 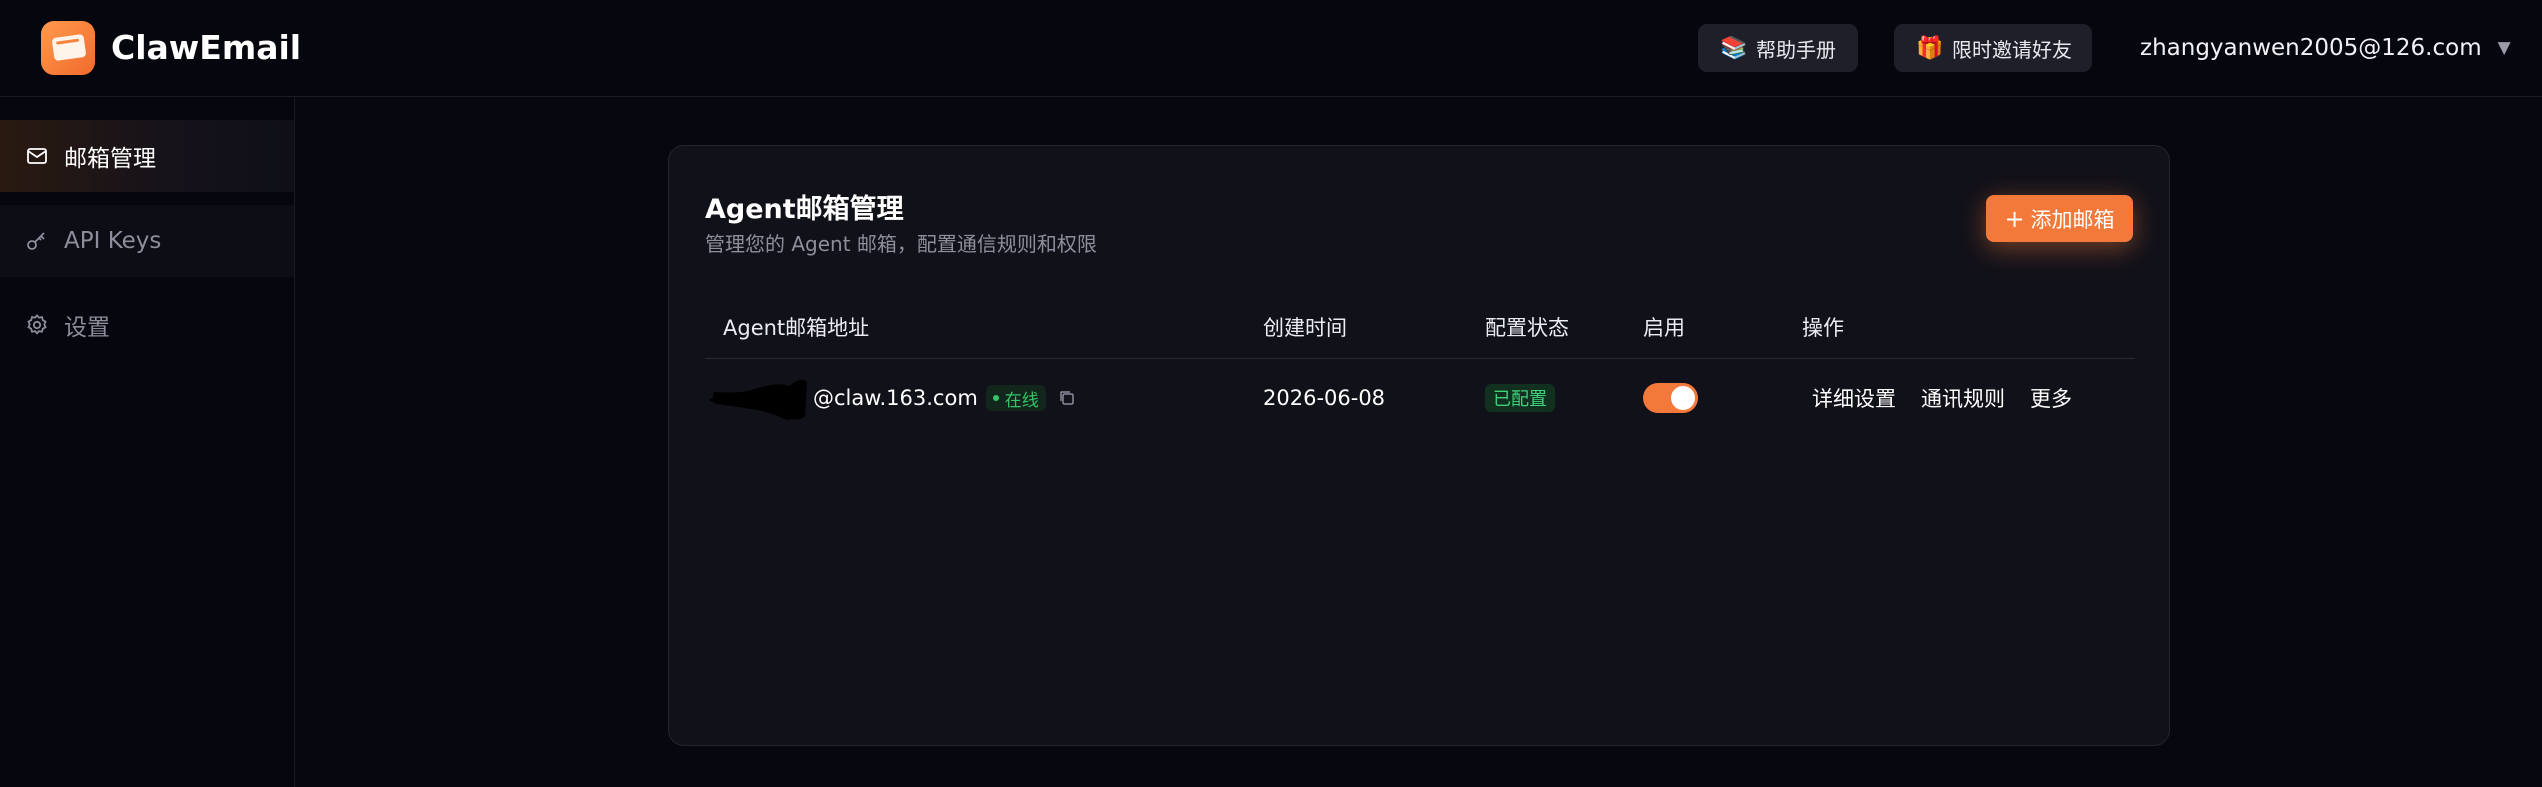 I want to click on column-header-enabled: 启用, so click(x=1664, y=328).